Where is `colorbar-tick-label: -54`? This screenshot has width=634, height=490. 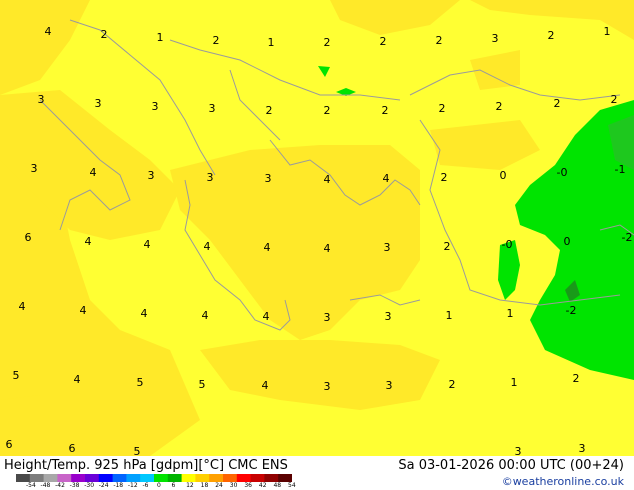 colorbar-tick-label: -54 is located at coordinates (31, 485).